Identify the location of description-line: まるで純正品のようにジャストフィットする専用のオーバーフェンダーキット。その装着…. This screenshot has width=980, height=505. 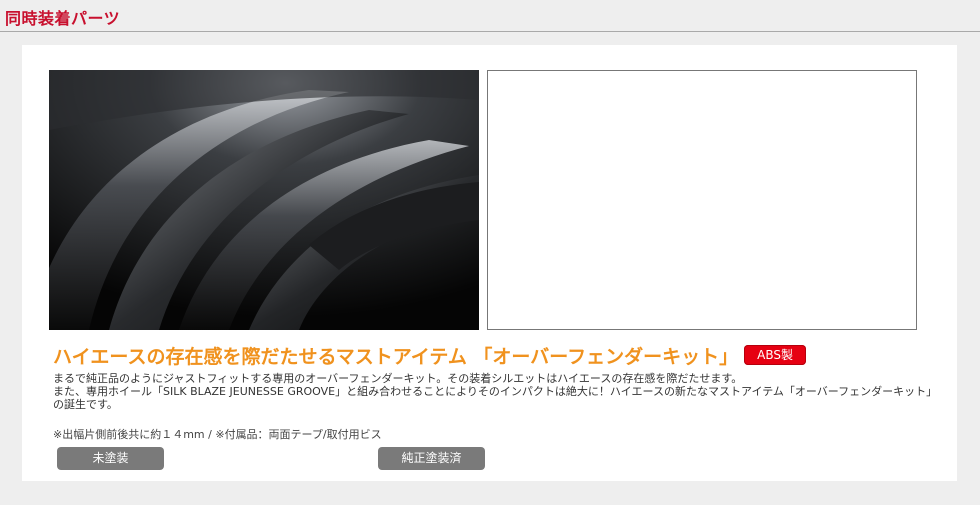
(398, 378).